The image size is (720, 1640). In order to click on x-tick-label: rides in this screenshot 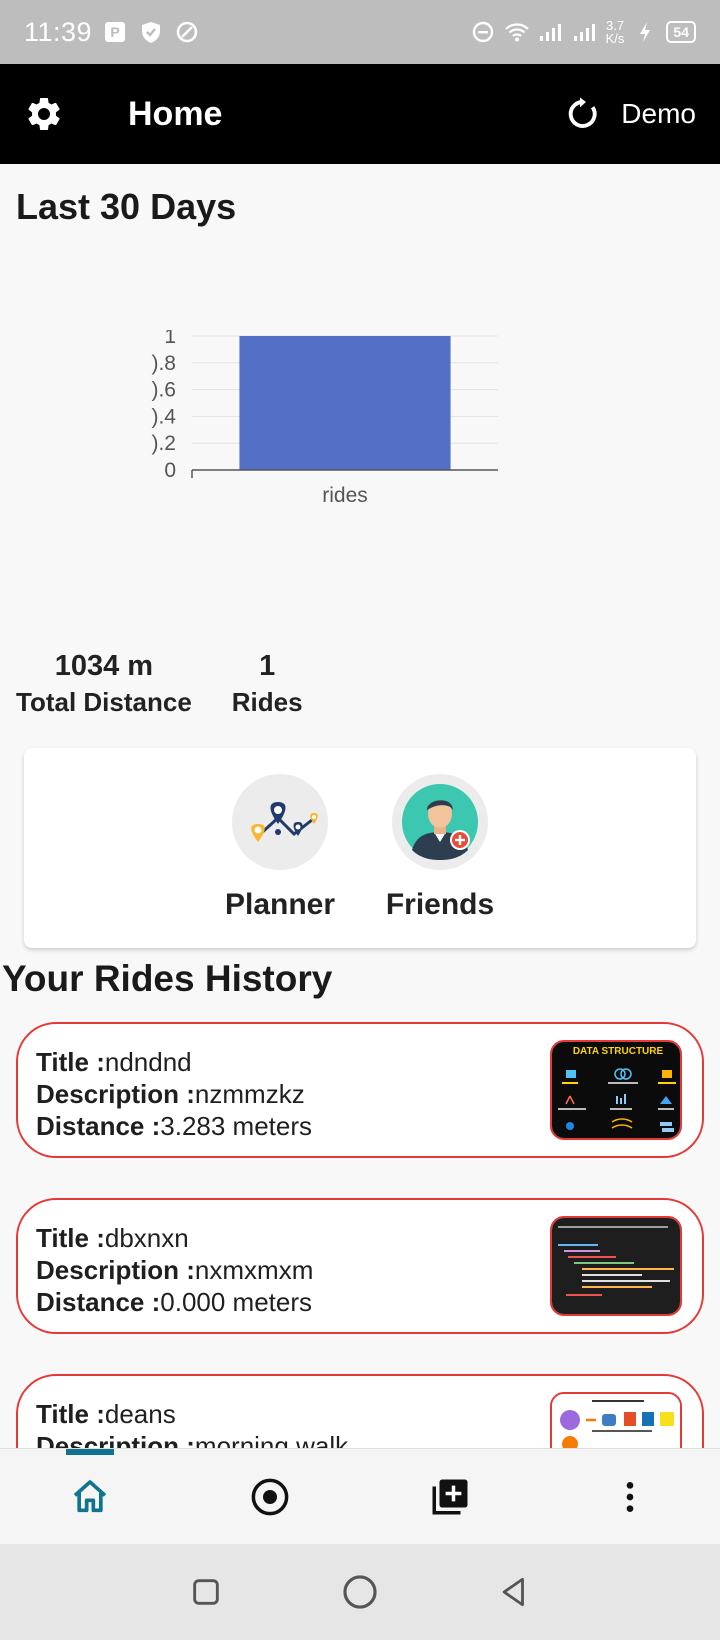, I will do `click(345, 495)`.